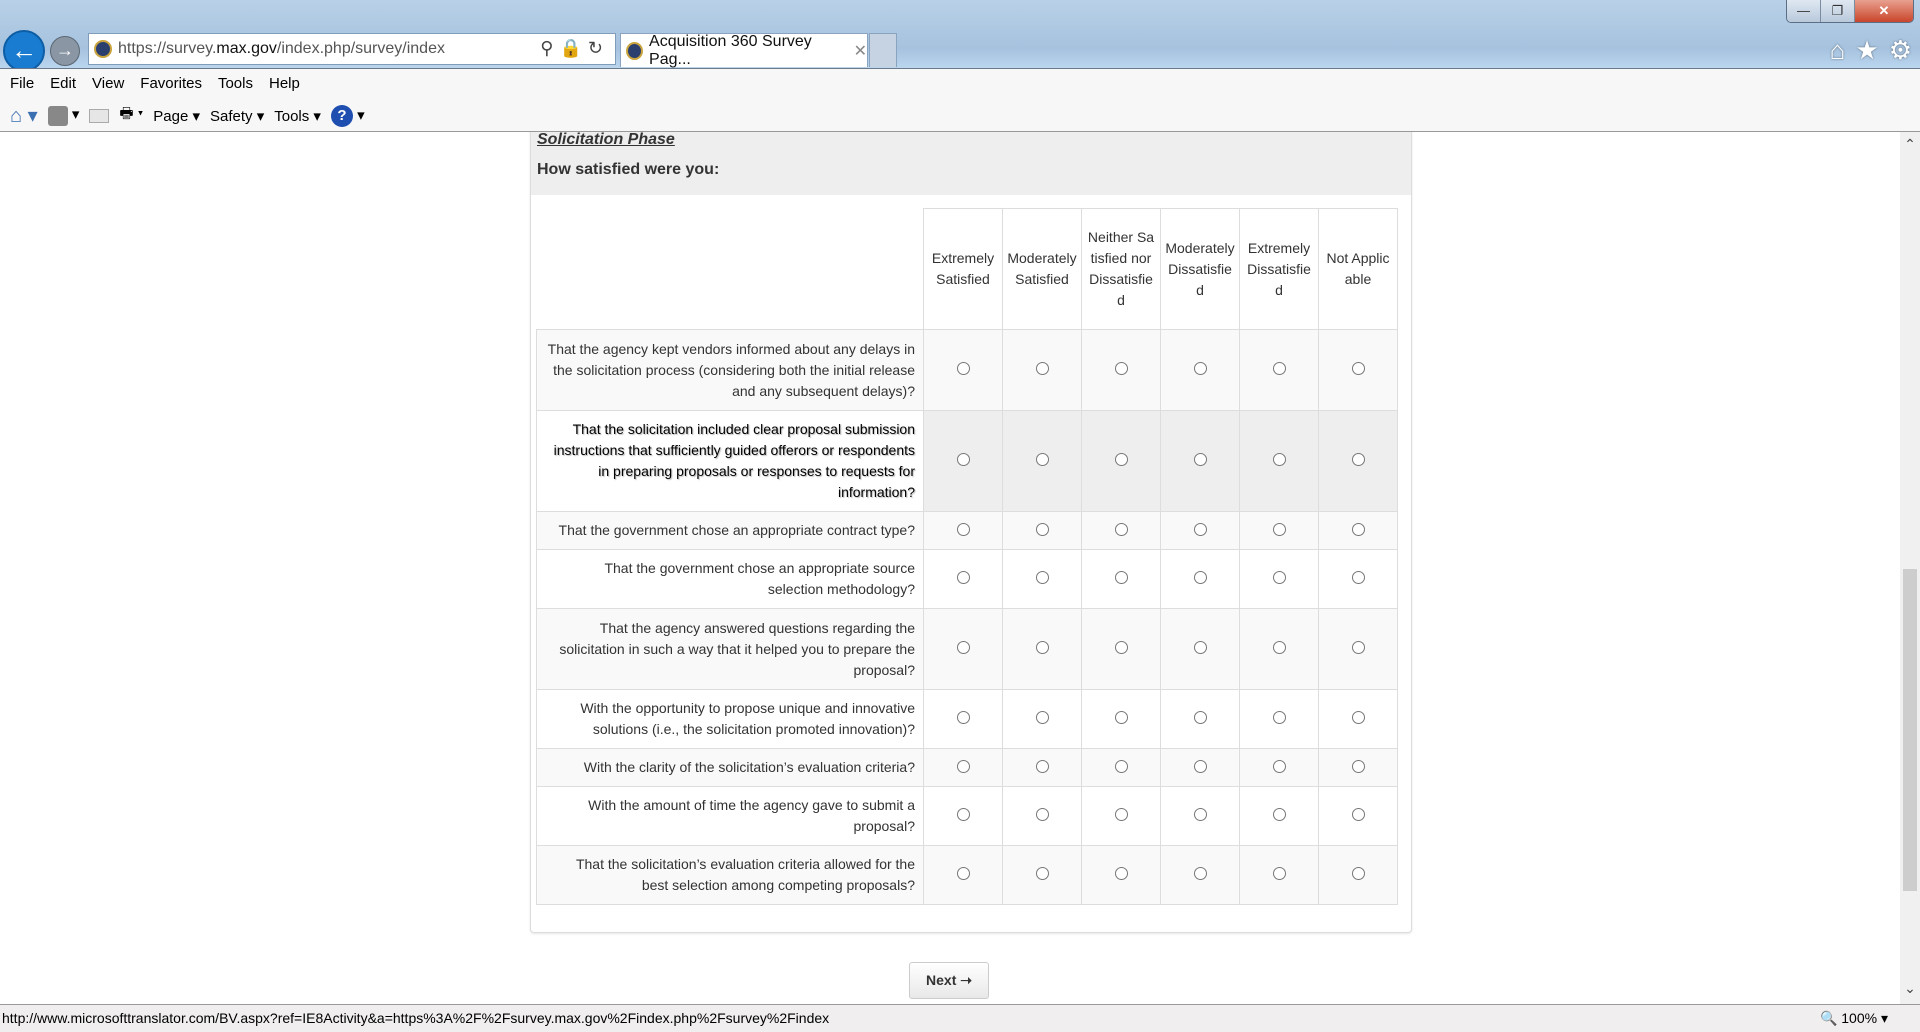 The height and width of the screenshot is (1032, 1920). What do you see at coordinates (949, 980) in the screenshot?
I see `next-button: Next ➝` at bounding box center [949, 980].